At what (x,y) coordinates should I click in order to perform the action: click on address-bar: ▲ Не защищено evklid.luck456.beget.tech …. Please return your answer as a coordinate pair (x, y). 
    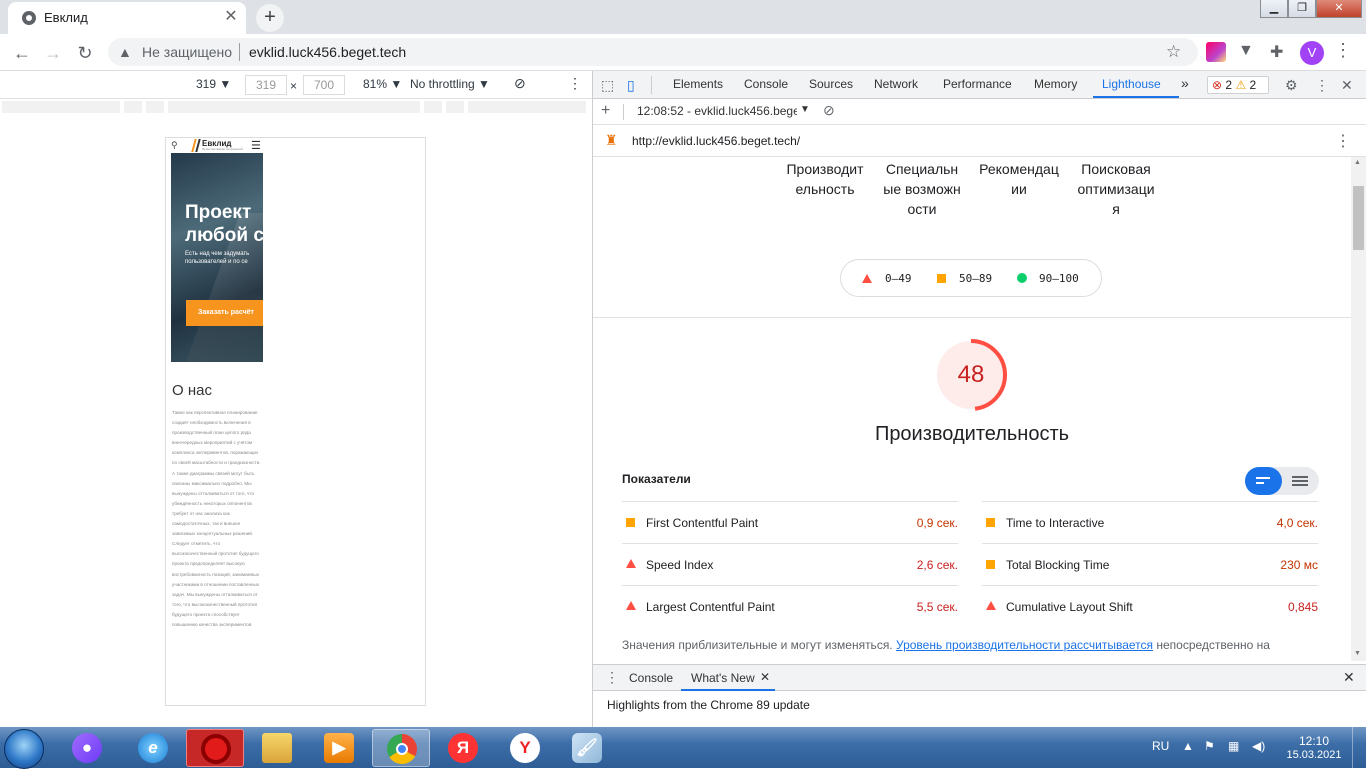
    Looking at the image, I should click on (653, 52).